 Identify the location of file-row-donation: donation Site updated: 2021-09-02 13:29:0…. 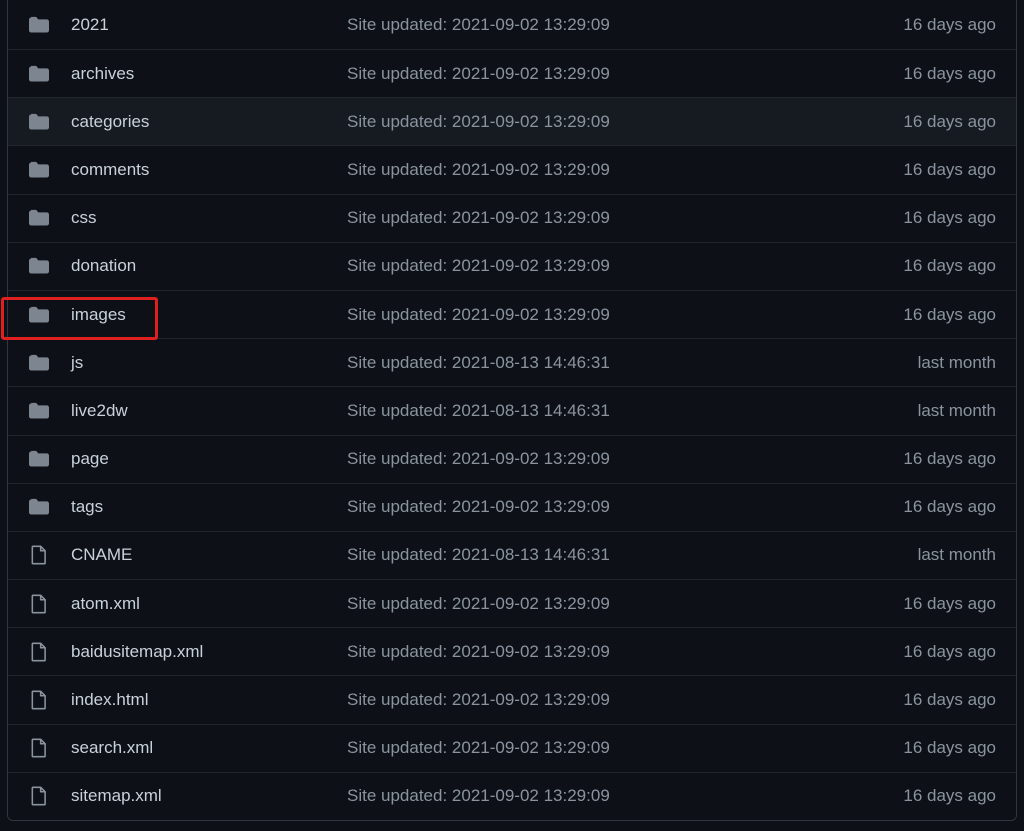
(512, 265).